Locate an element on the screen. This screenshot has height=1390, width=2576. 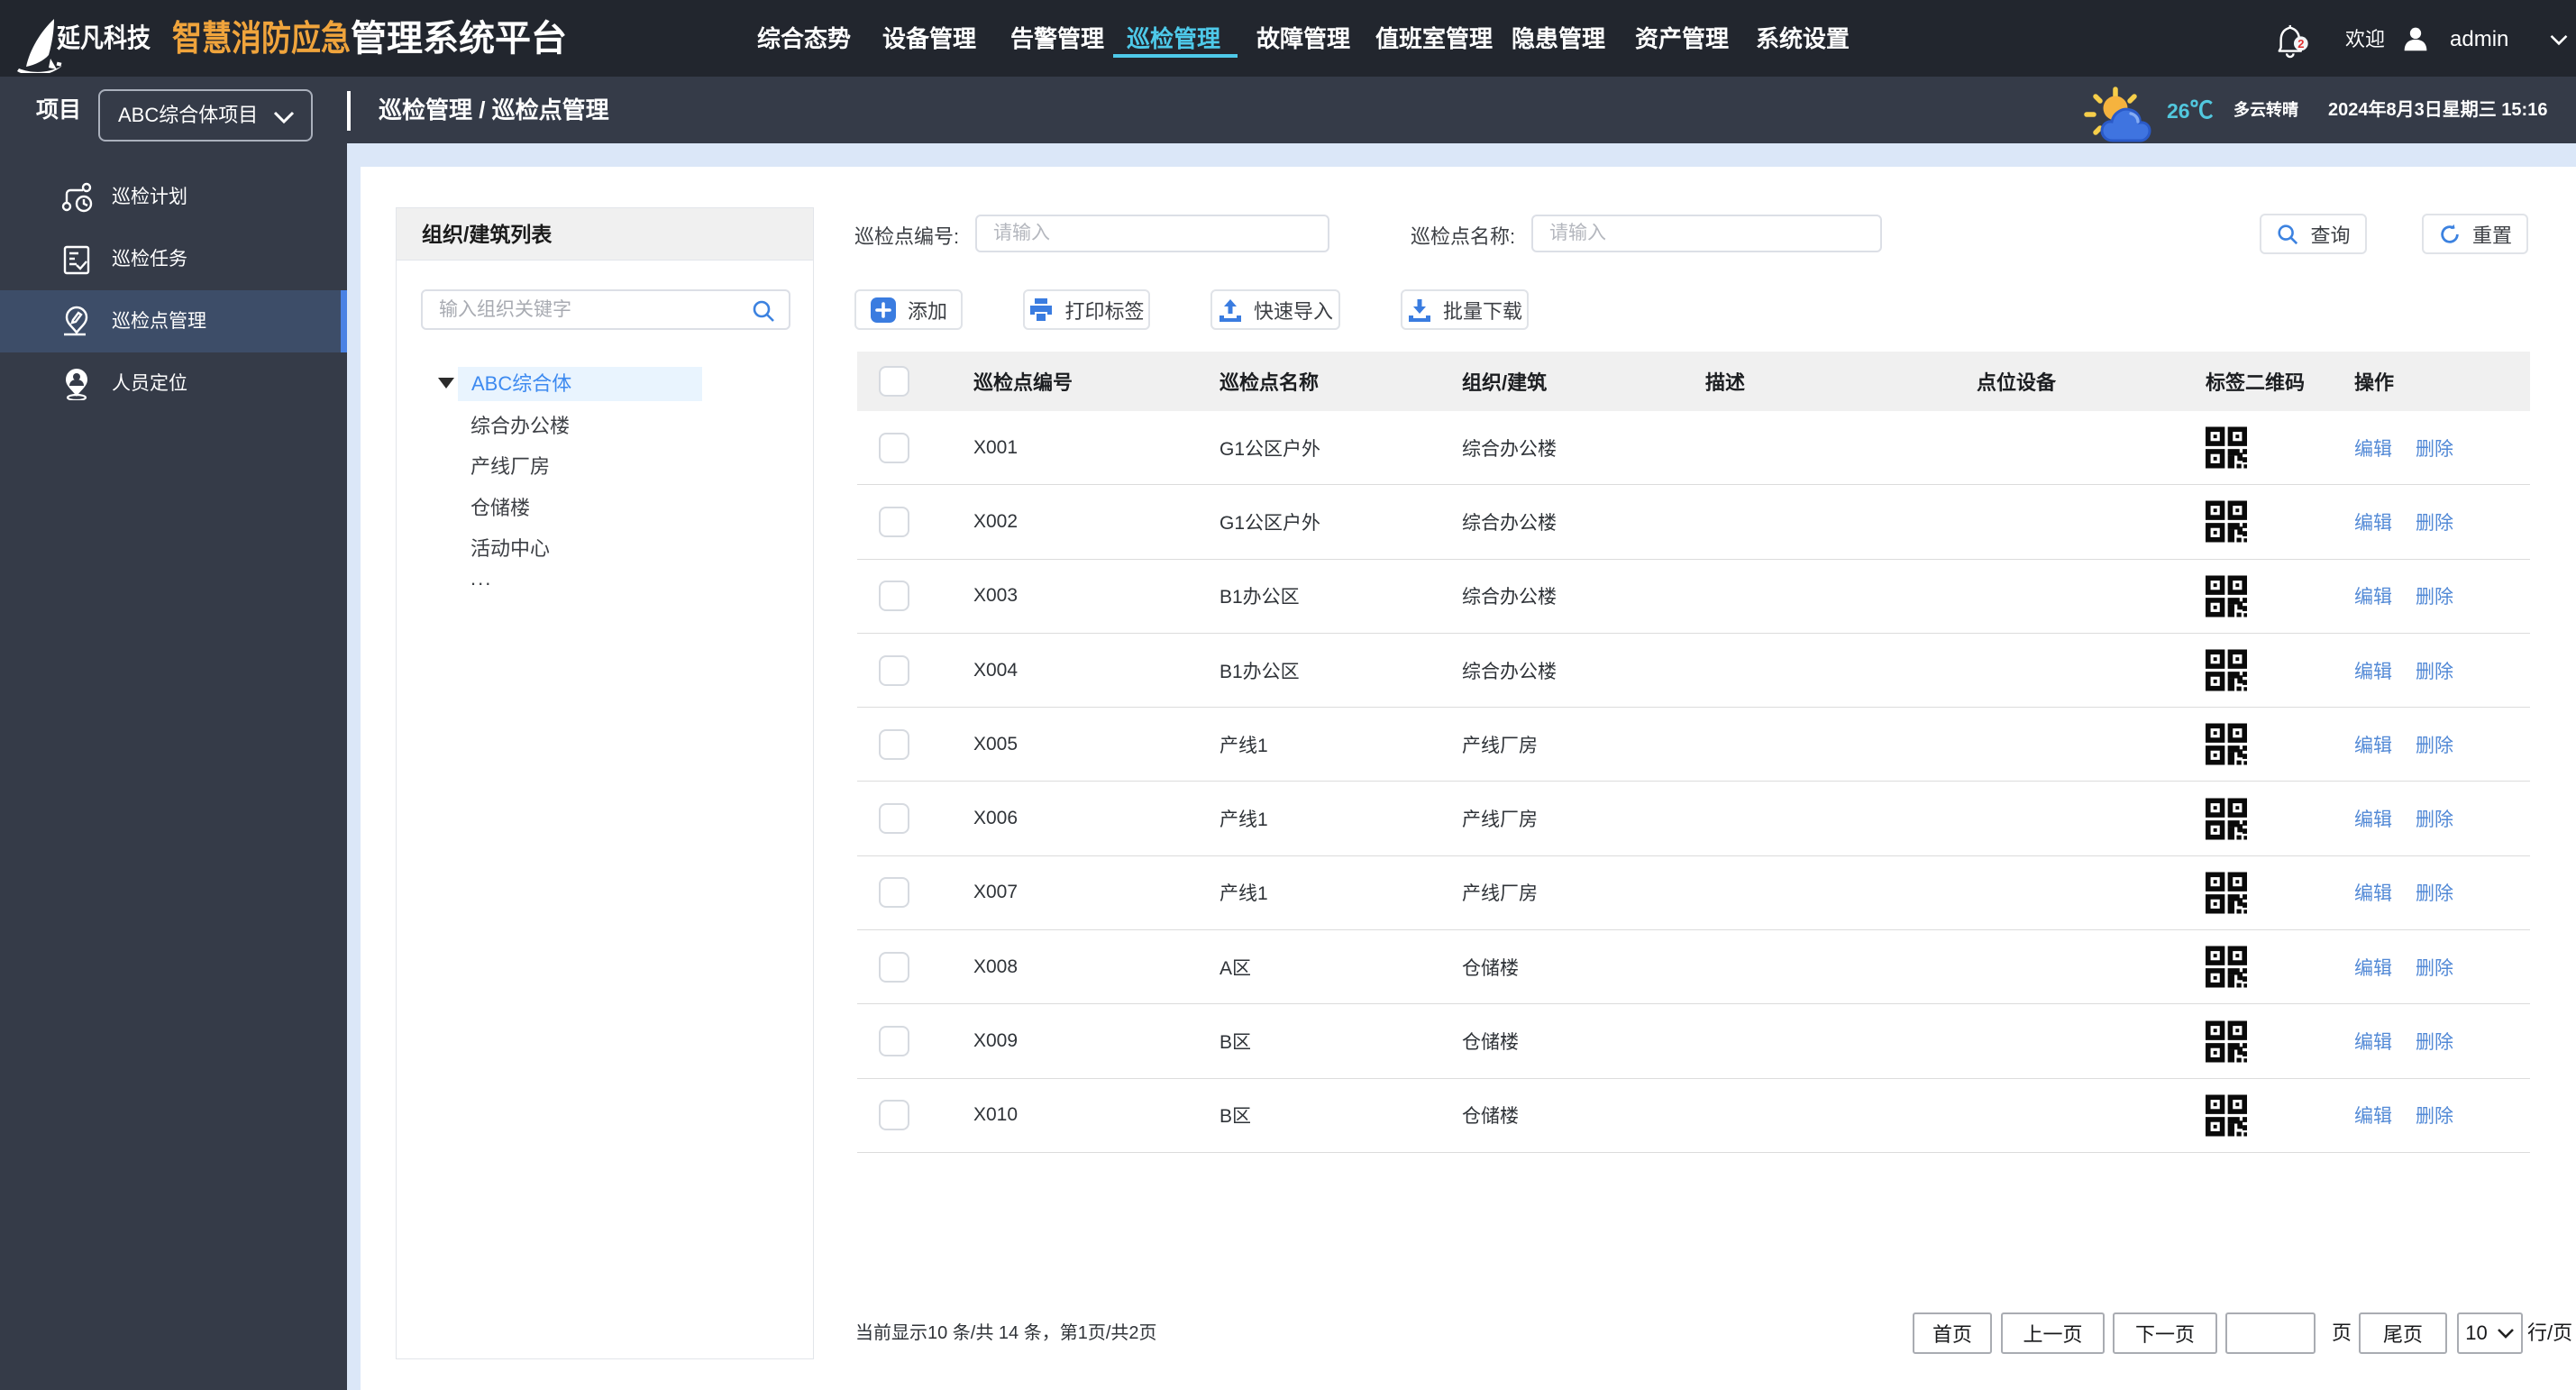
svg-text: 2 is located at coordinates (2300, 43).